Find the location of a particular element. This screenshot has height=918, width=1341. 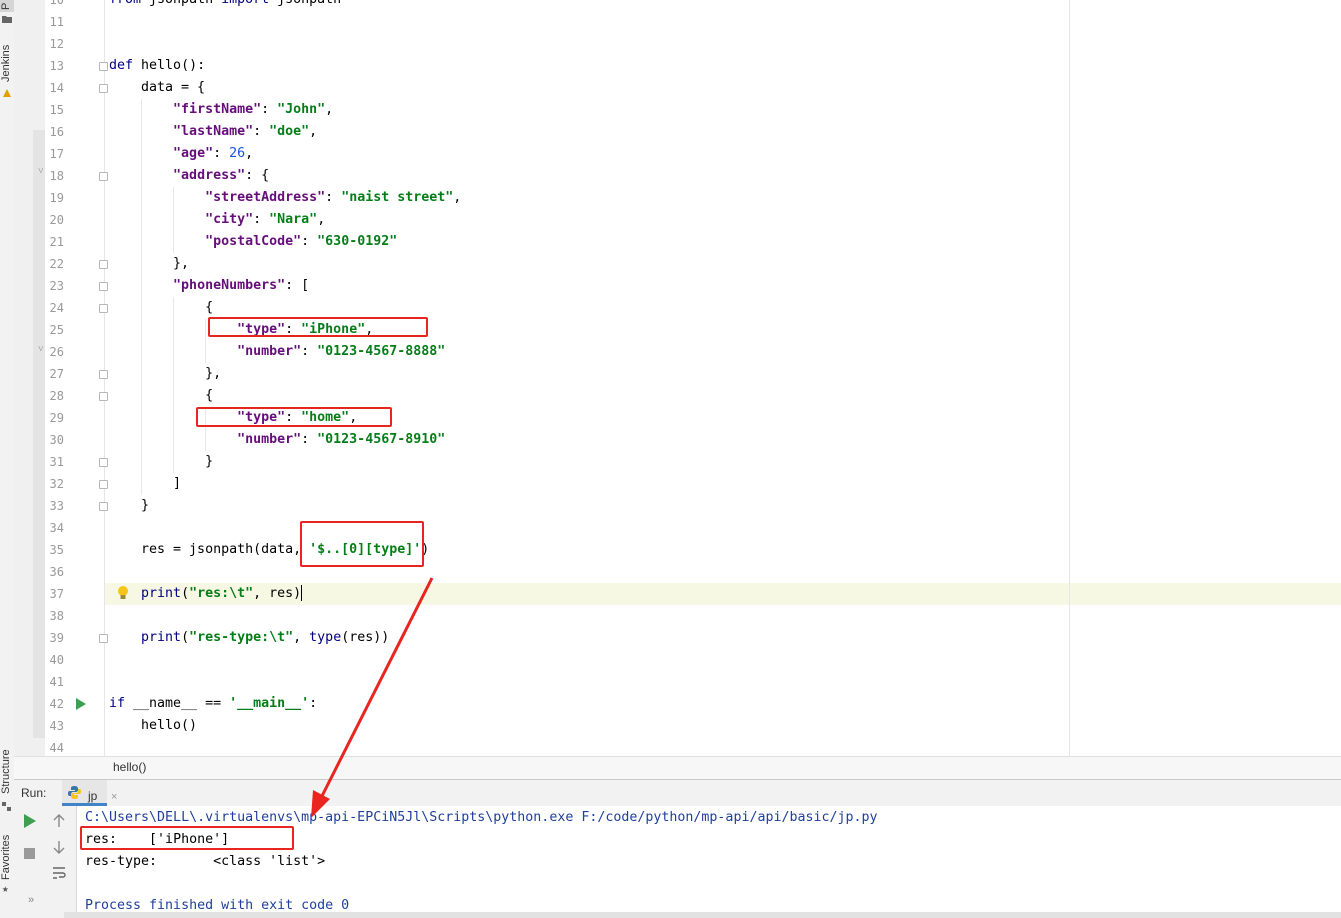

code-line-16: "lastName": "doe", is located at coordinates (213, 132).